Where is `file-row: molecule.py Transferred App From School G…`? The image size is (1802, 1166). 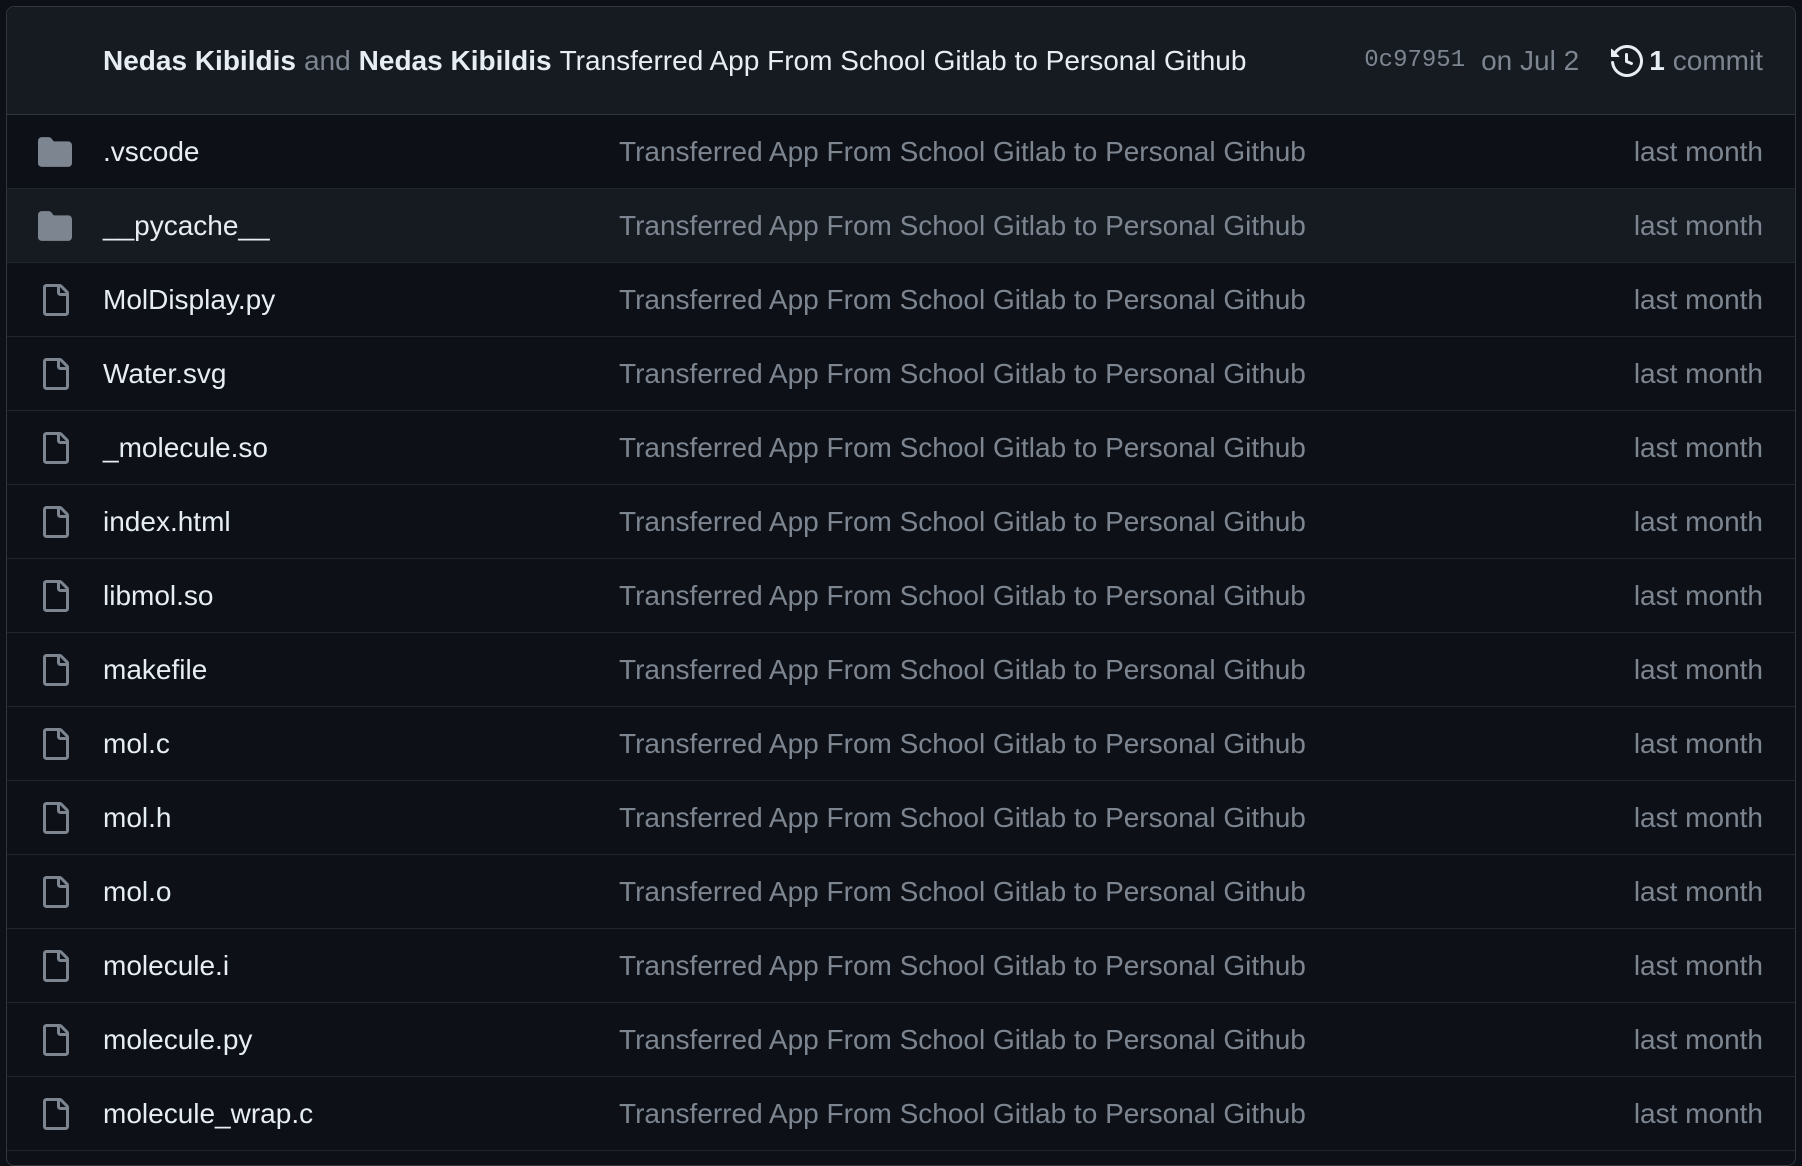
file-row: molecule.py Transferred App From School G… is located at coordinates (901, 1040).